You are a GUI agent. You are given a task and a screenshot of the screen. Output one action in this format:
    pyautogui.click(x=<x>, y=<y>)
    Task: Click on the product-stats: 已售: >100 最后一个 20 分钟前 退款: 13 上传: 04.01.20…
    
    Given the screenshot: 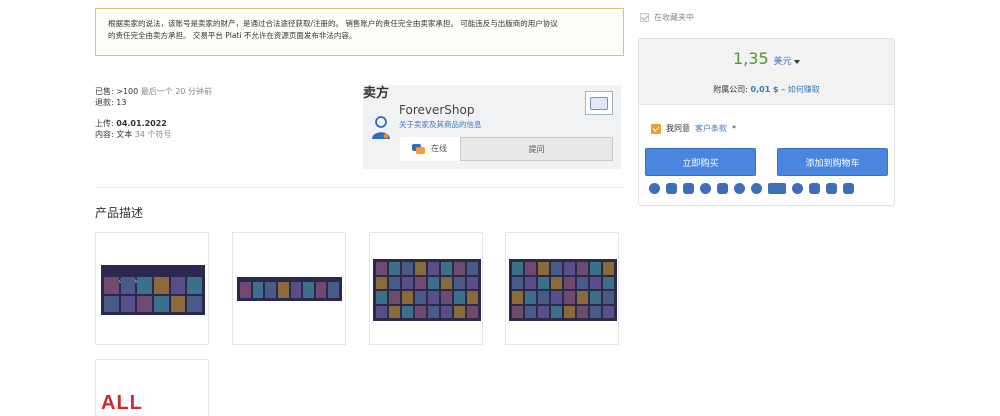 What is the action you would take?
    pyautogui.click(x=153, y=113)
    